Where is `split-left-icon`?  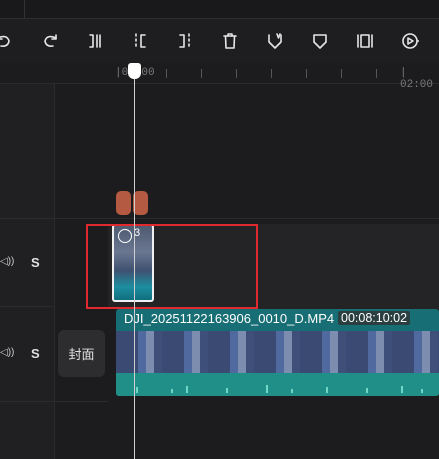
split-left-icon is located at coordinates (140, 40).